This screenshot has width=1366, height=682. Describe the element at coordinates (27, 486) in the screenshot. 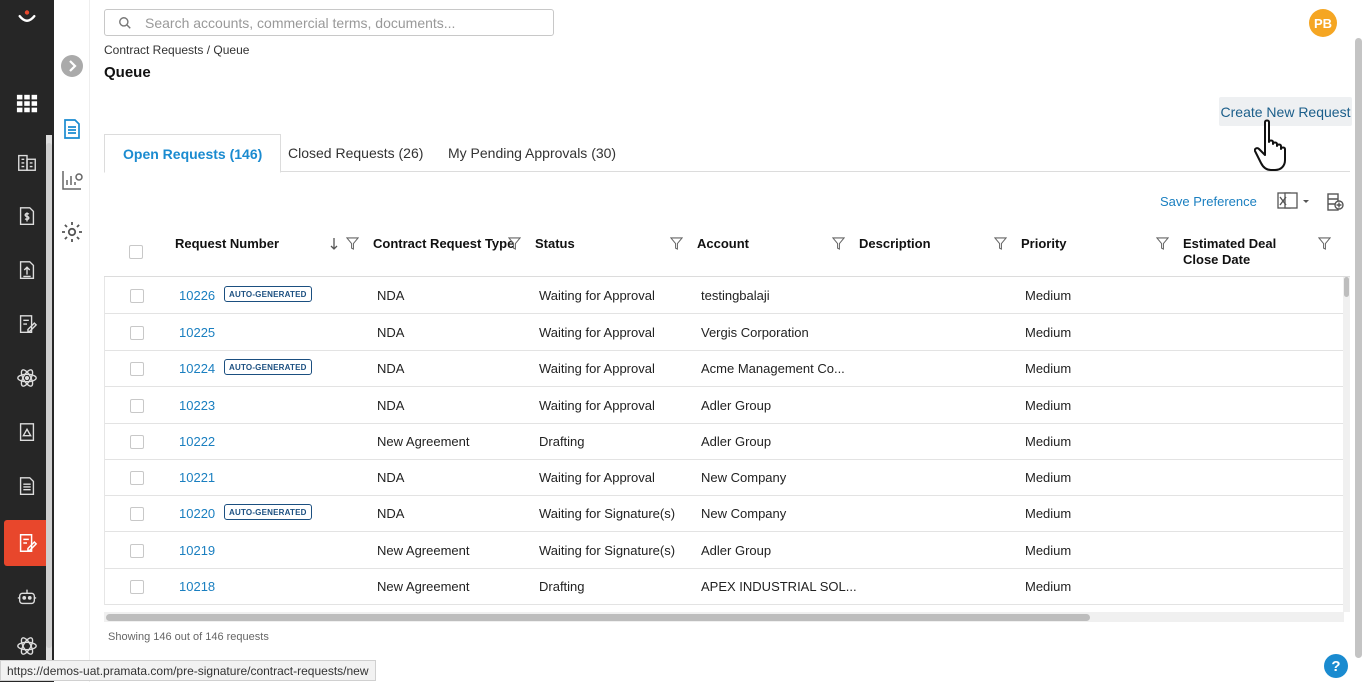

I see `text-document-icon` at that location.